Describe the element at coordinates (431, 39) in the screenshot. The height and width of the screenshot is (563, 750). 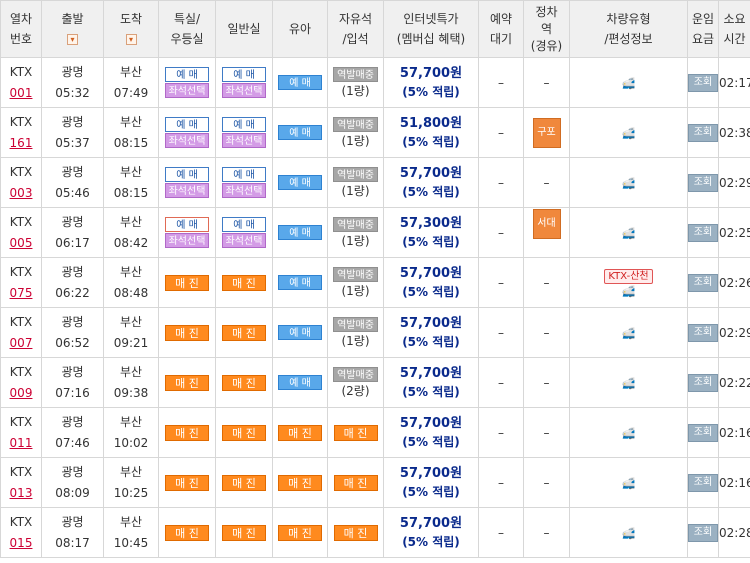
I see `col-label: (멤버십 혜택)` at that location.